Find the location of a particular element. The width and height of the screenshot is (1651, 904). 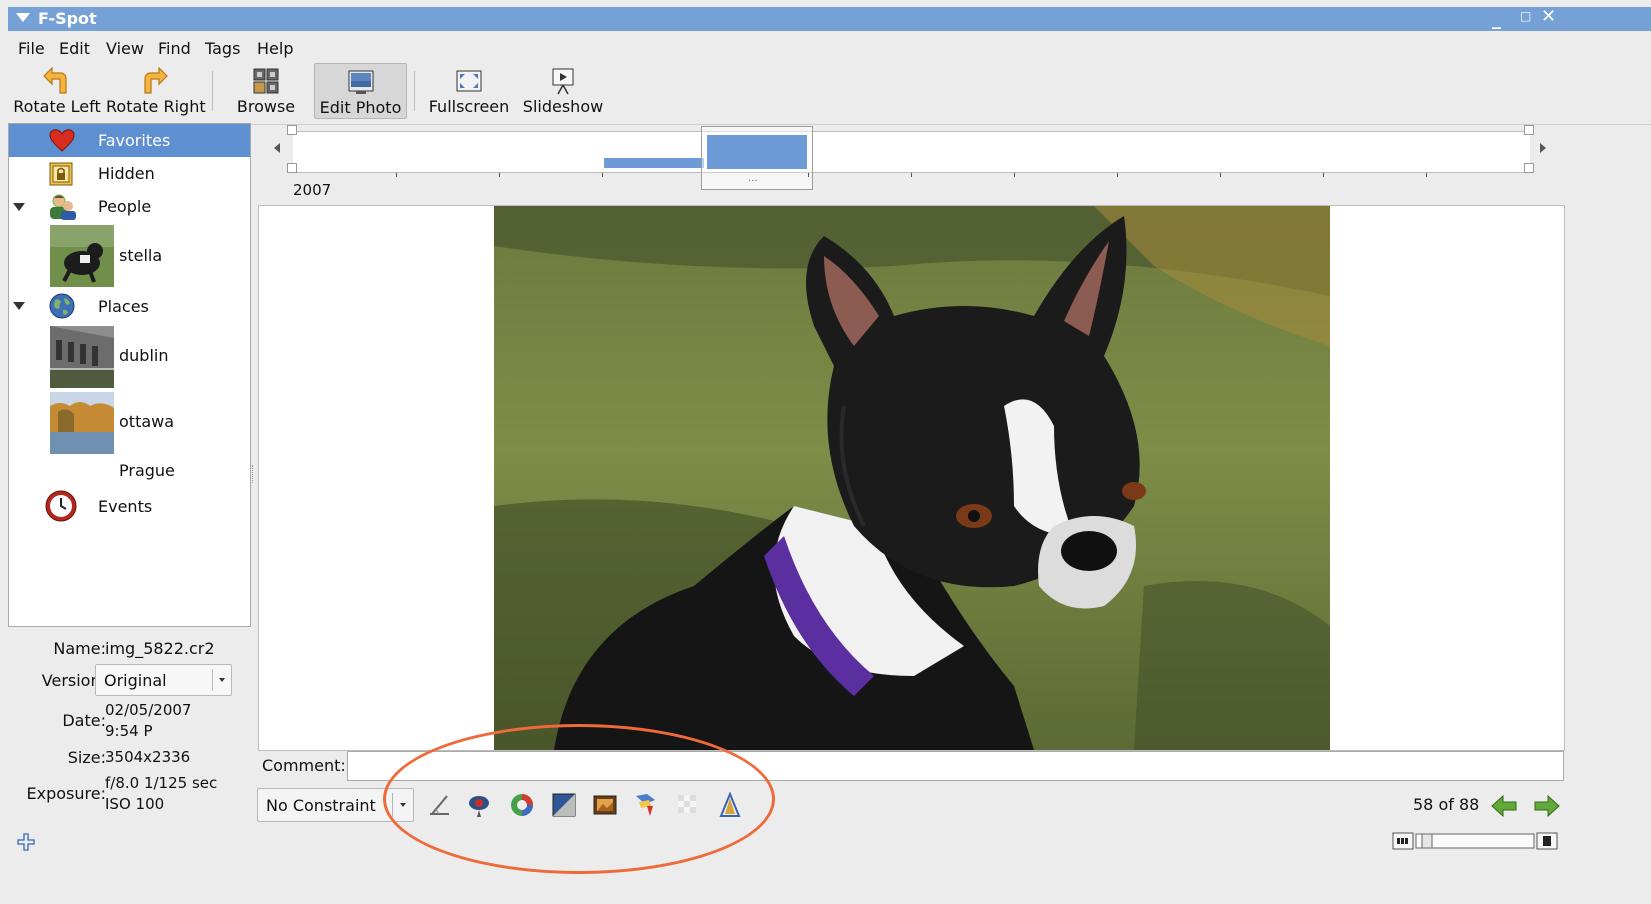

slideshow-label: Slideshow is located at coordinates (563, 106).